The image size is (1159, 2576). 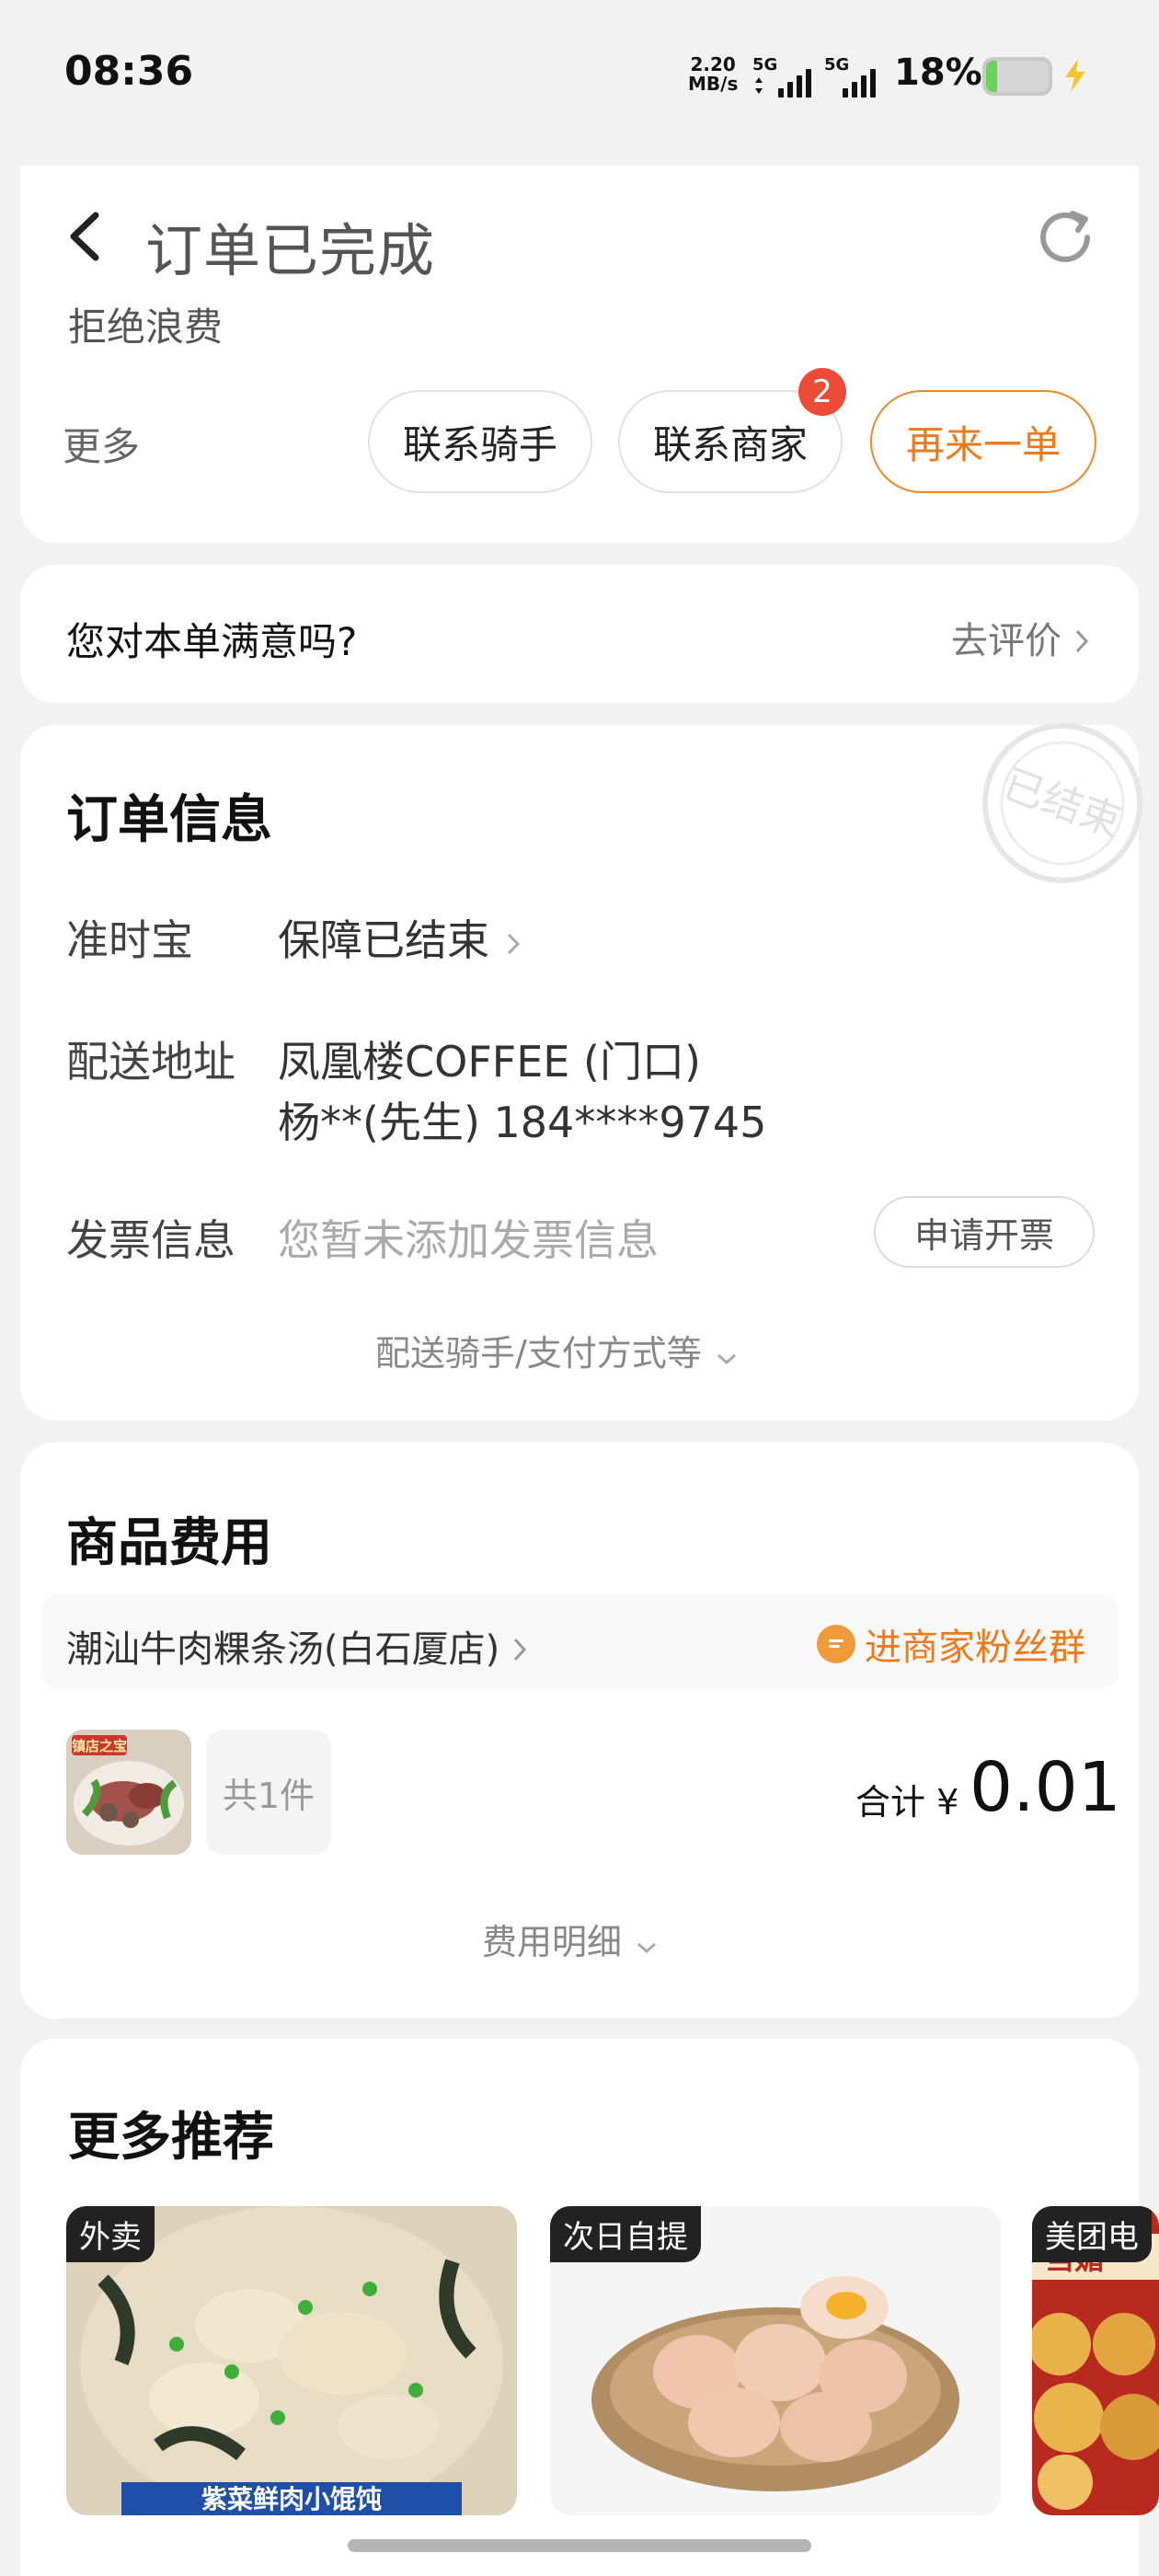 What do you see at coordinates (268, 1792) in the screenshot?
I see `item-count: 共1件` at bounding box center [268, 1792].